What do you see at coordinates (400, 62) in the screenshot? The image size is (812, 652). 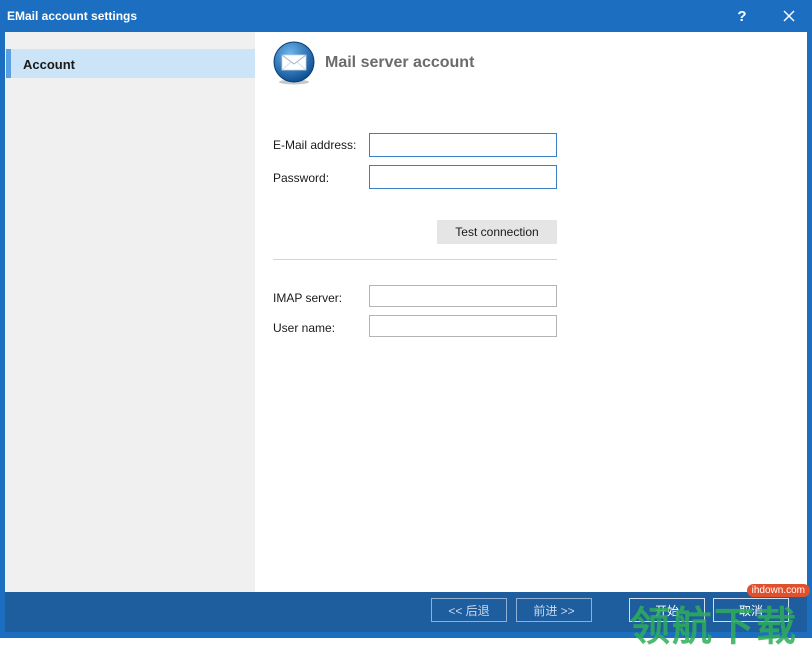 I see `page-title: Mail server account` at bounding box center [400, 62].